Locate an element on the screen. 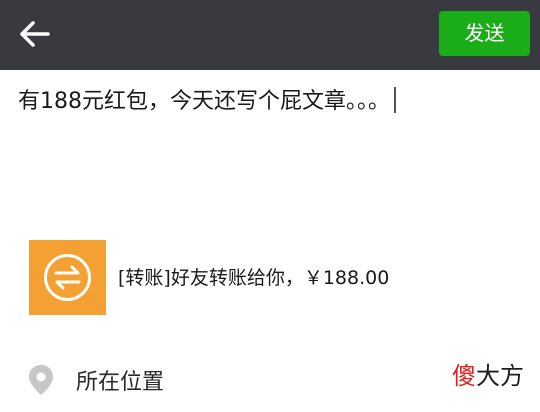 The width and height of the screenshot is (540, 412). compose-text: 有188元红包，今天还写个屁文章。。。 is located at coordinates (204, 101).